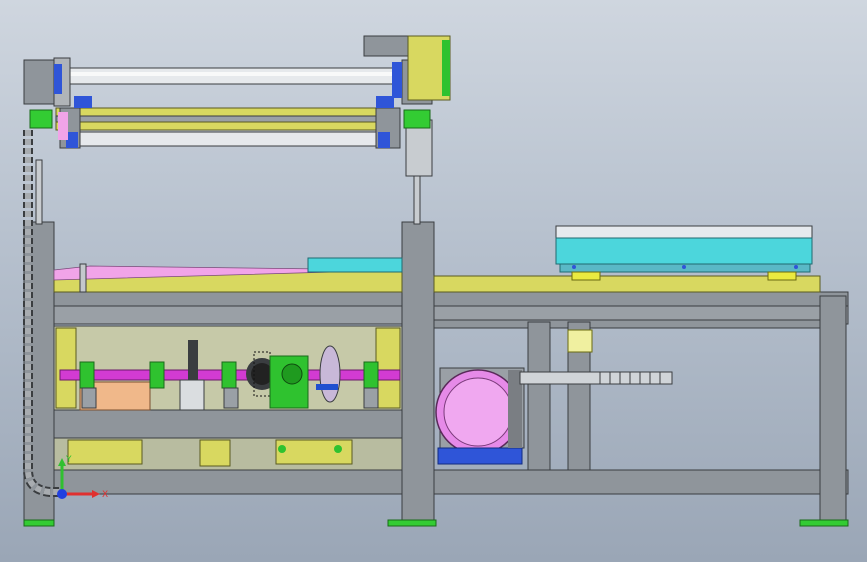 The image size is (867, 562). Describe the element at coordinates (237, 92) in the screenshot. I see `gantry-assembly` at that location.